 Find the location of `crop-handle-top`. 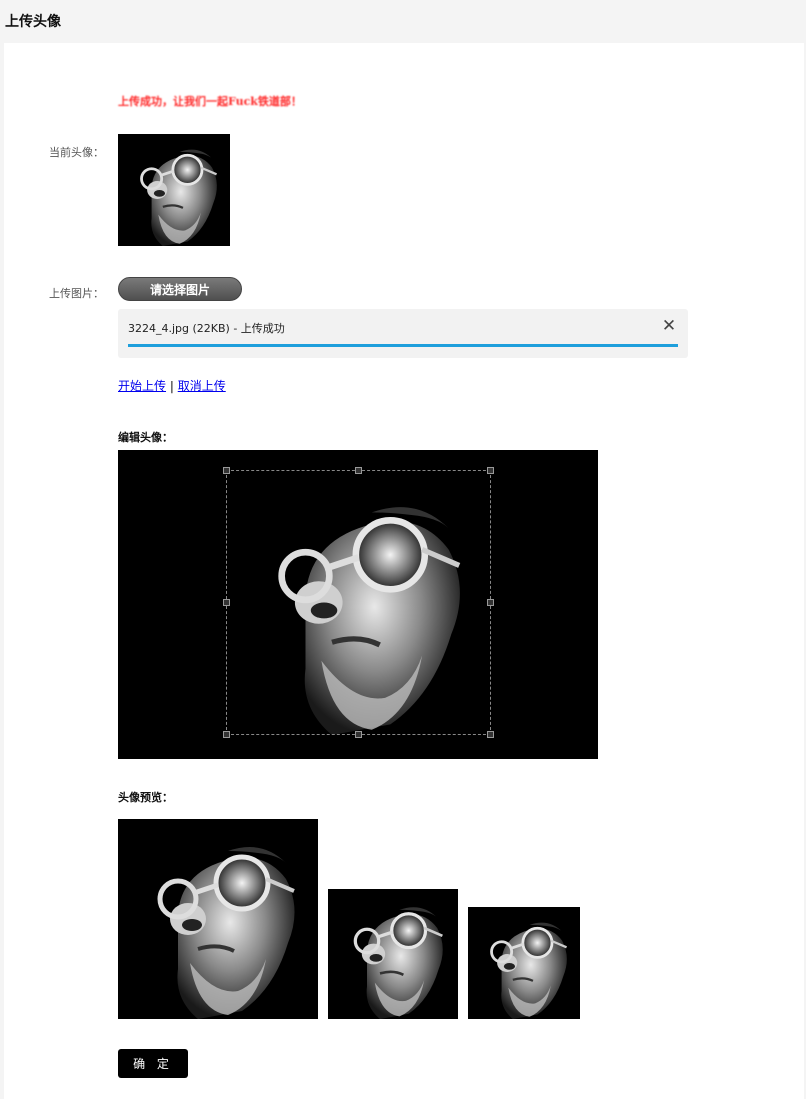

crop-handle-top is located at coordinates (358, 470).